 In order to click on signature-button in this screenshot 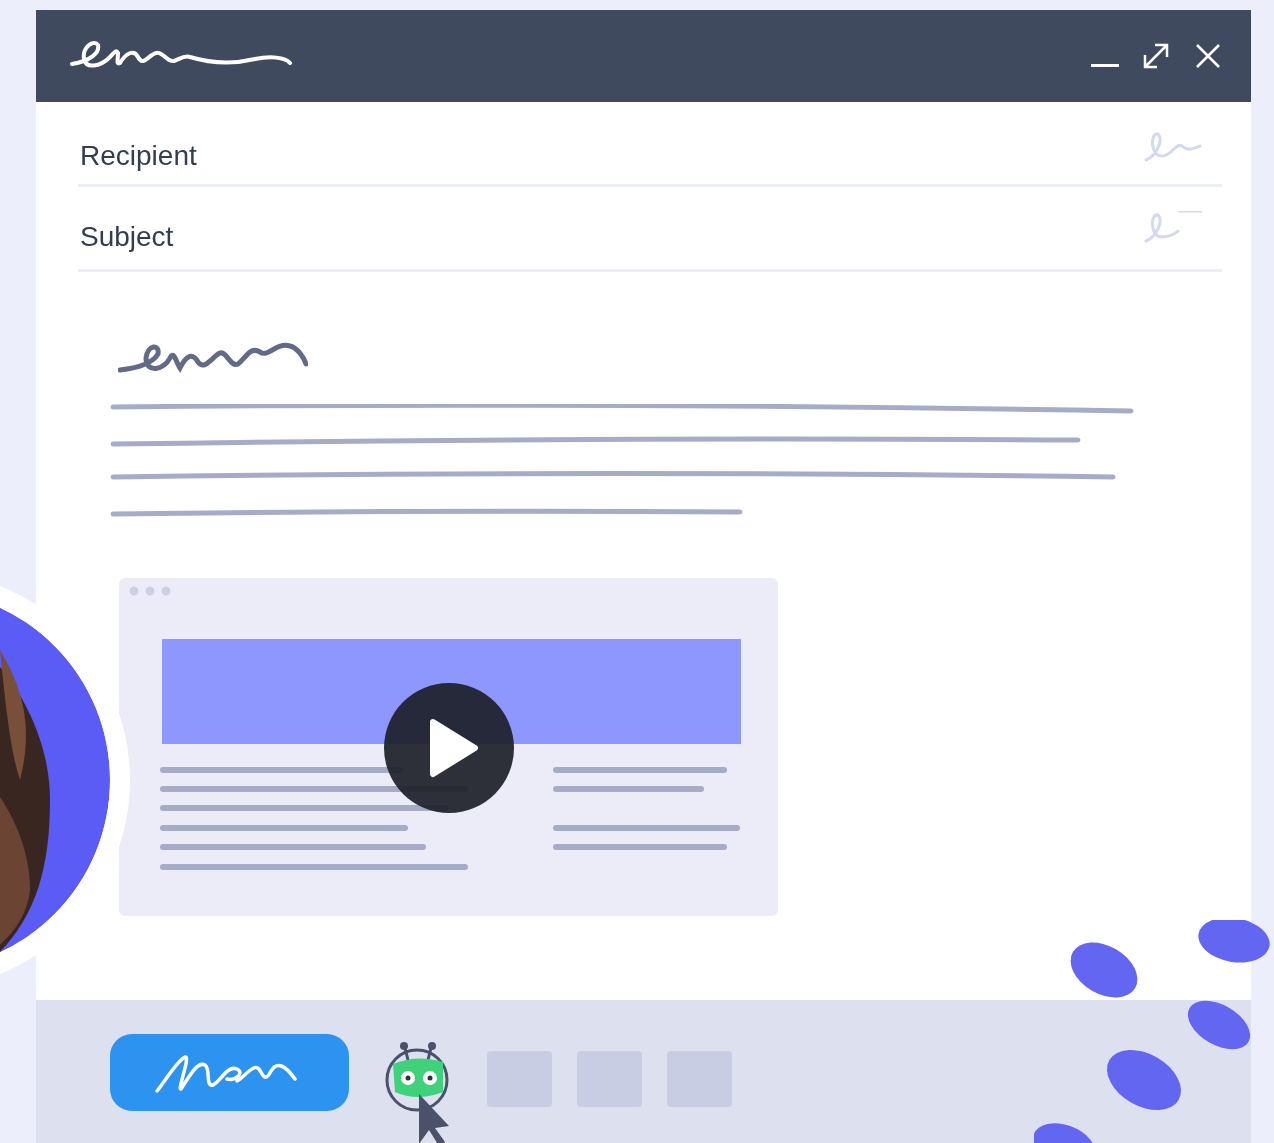, I will do `click(229, 1072)`.